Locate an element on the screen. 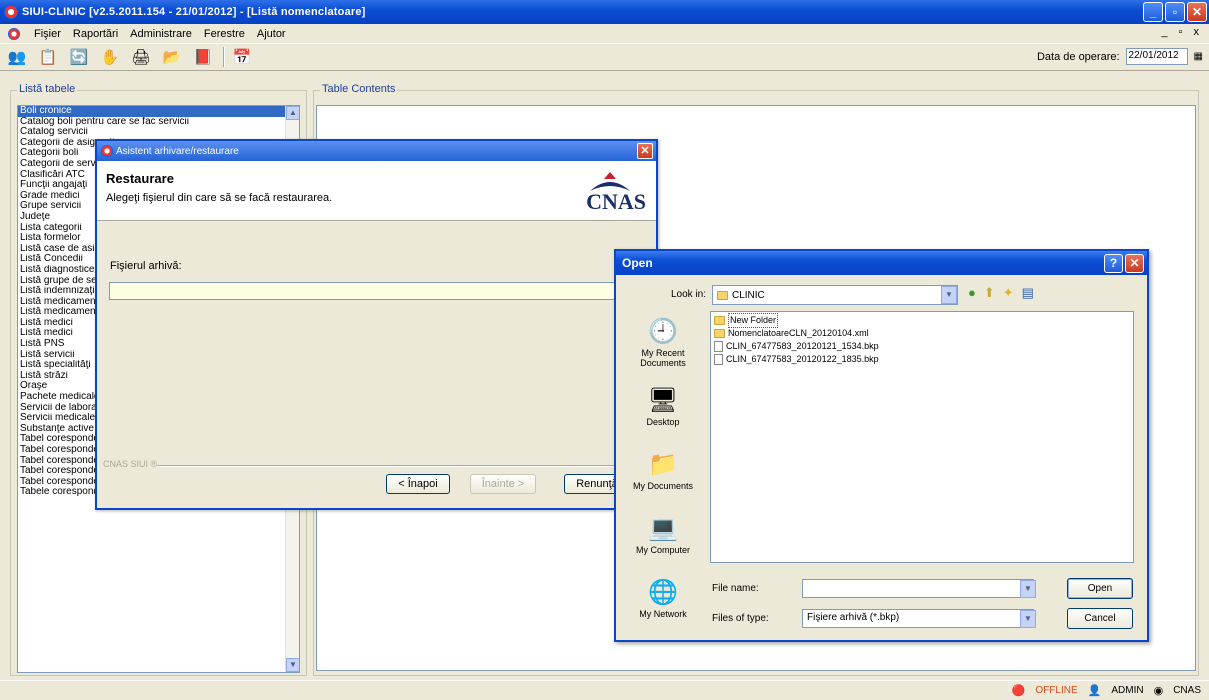 This screenshot has width=1209, height=700. clipboard-icon: 📂 is located at coordinates (172, 57).